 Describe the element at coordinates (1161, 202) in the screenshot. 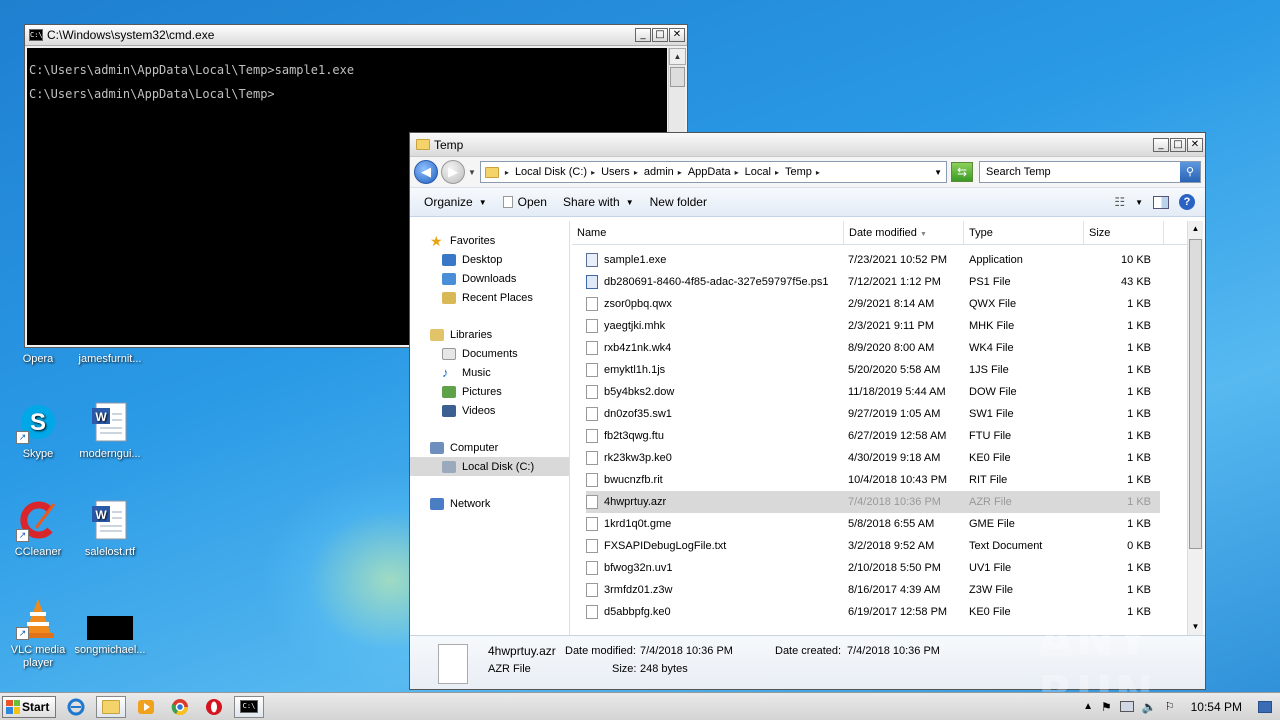

I see `preview-pane-icon` at that location.